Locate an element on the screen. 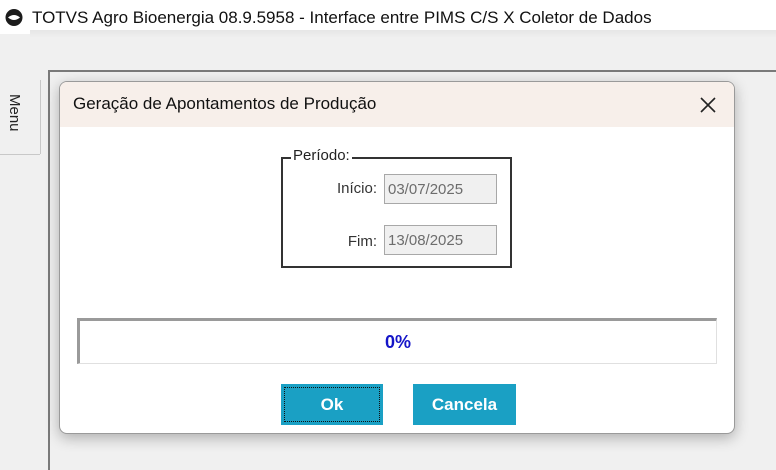 The image size is (776, 470). start-date-label: Início: is located at coordinates (356, 188).